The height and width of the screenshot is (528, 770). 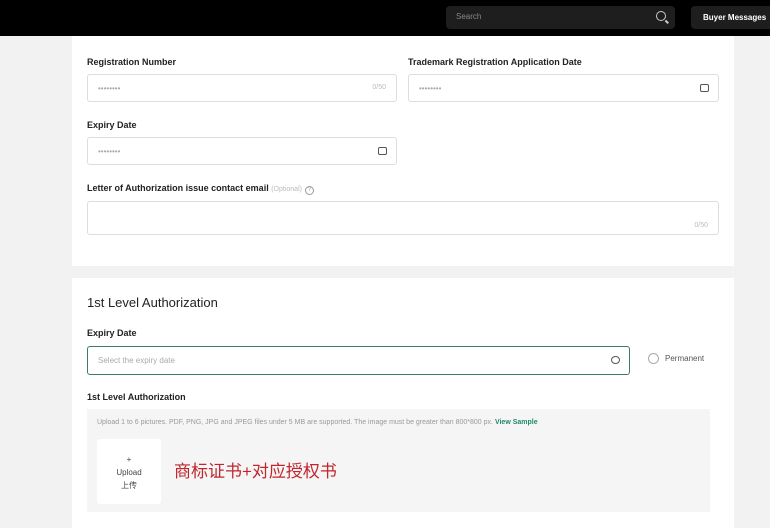 I want to click on clock-icon, so click(x=615, y=360).